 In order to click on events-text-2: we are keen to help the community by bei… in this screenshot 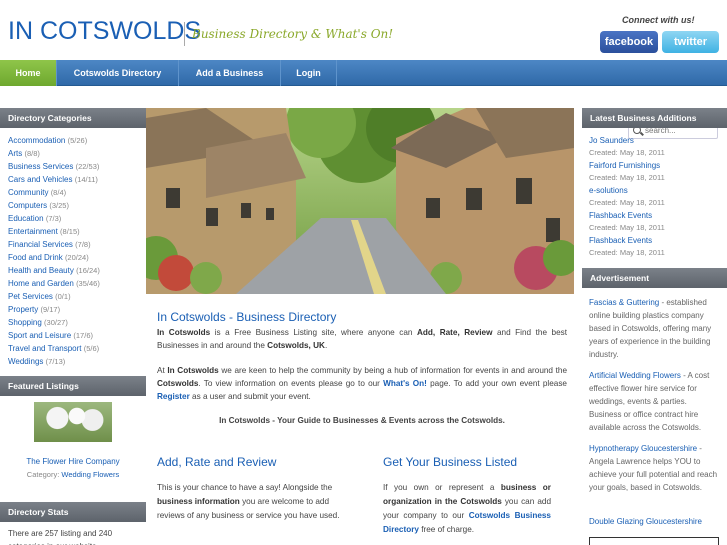, I will do `click(393, 370)`.